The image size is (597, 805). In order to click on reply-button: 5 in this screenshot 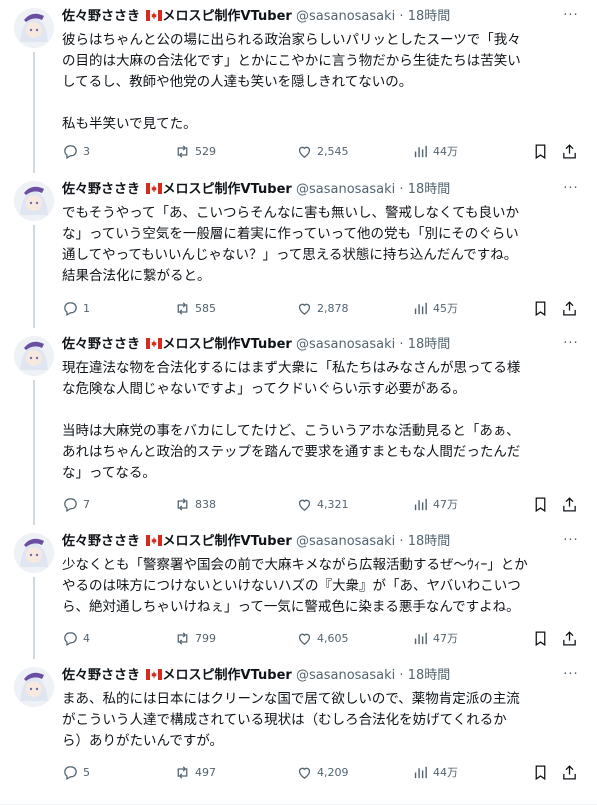, I will do `click(76, 772)`.